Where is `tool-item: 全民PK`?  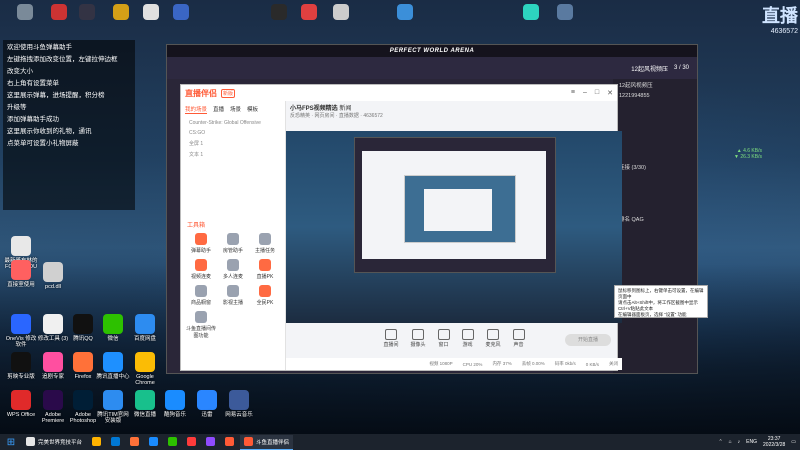 tool-item: 全民PK is located at coordinates (265, 295).